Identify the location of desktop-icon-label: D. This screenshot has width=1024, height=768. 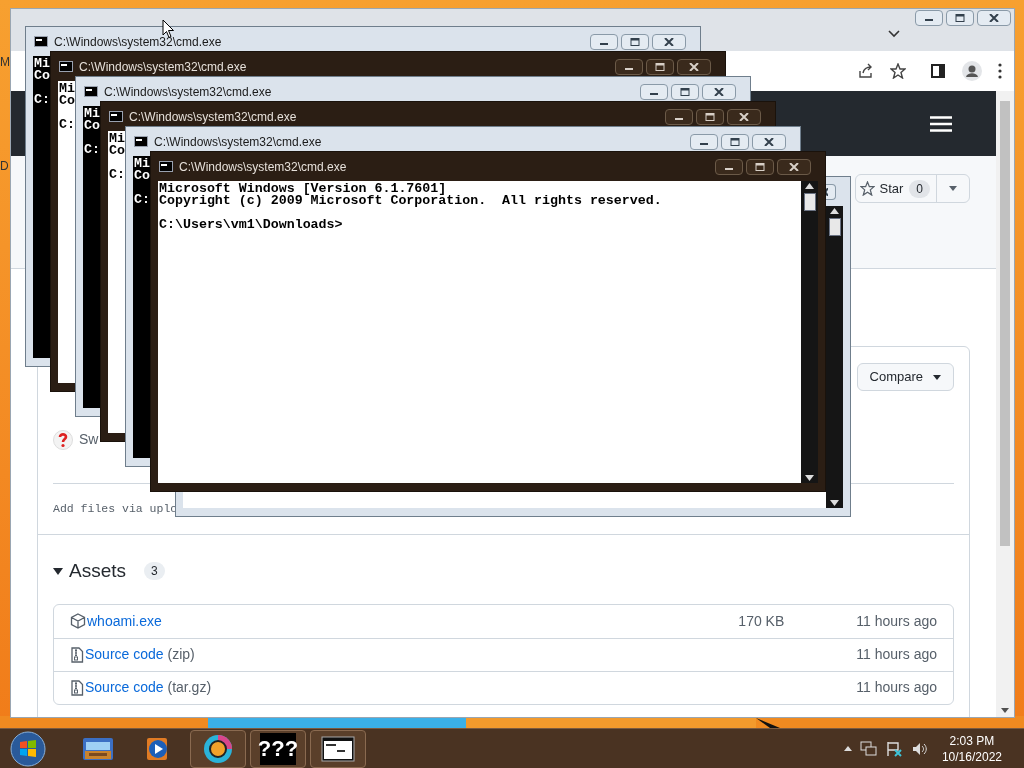
(5, 166).